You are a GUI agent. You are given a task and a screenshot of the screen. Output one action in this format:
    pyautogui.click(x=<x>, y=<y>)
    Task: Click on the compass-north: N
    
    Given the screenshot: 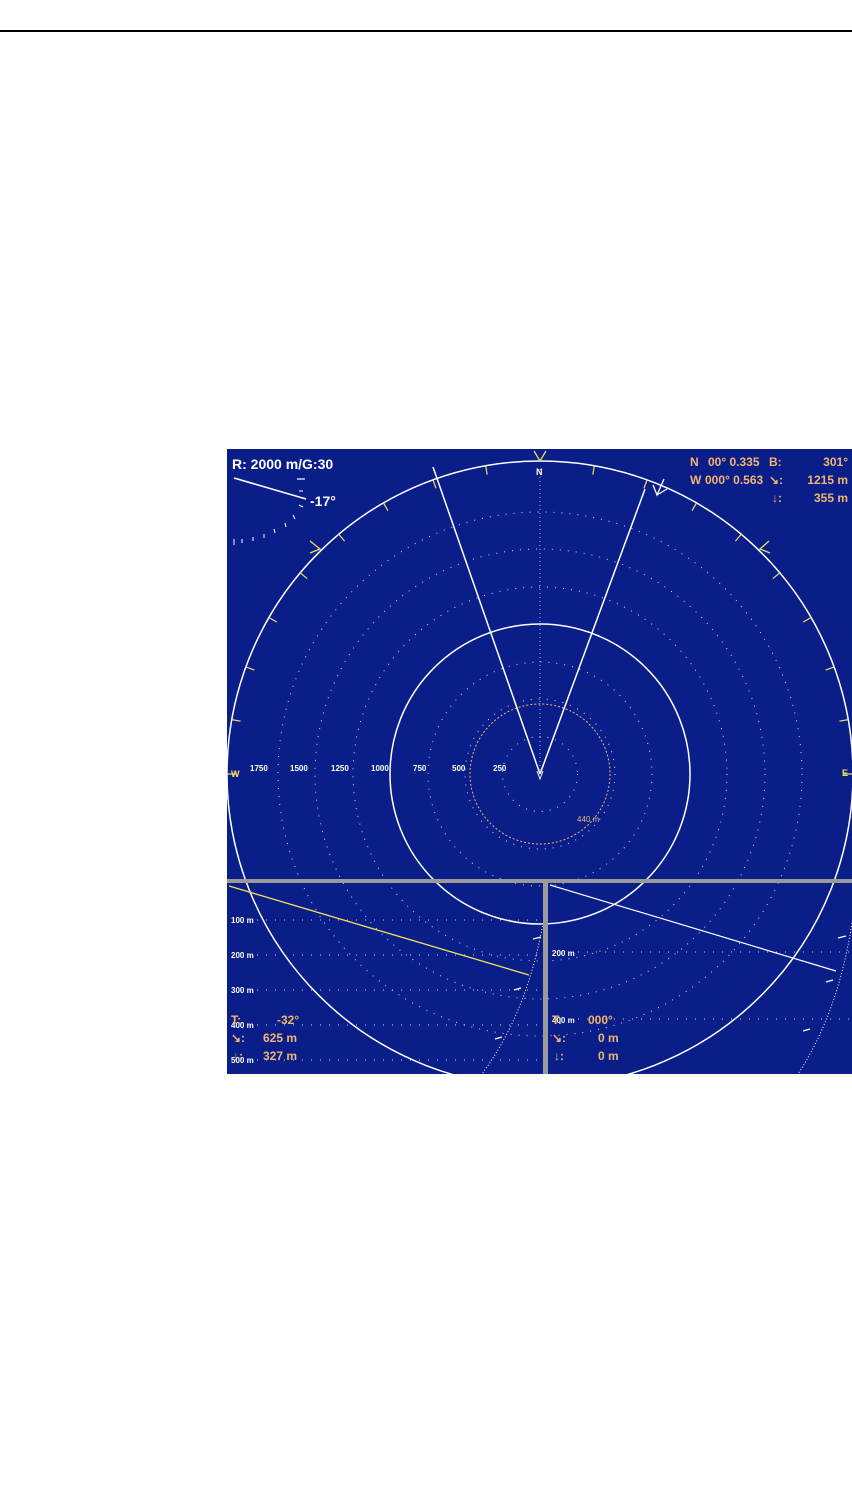 What is the action you would take?
    pyautogui.click(x=539, y=472)
    